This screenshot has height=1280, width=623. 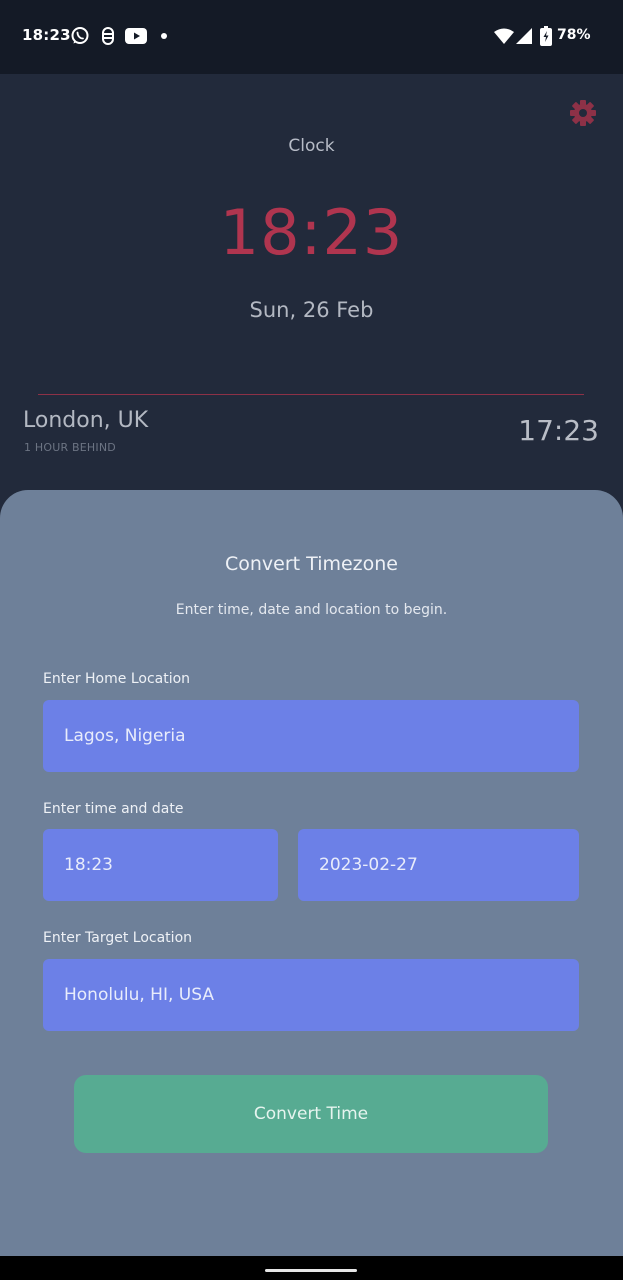 I want to click on navigation-bar, so click(x=311, y=1268).